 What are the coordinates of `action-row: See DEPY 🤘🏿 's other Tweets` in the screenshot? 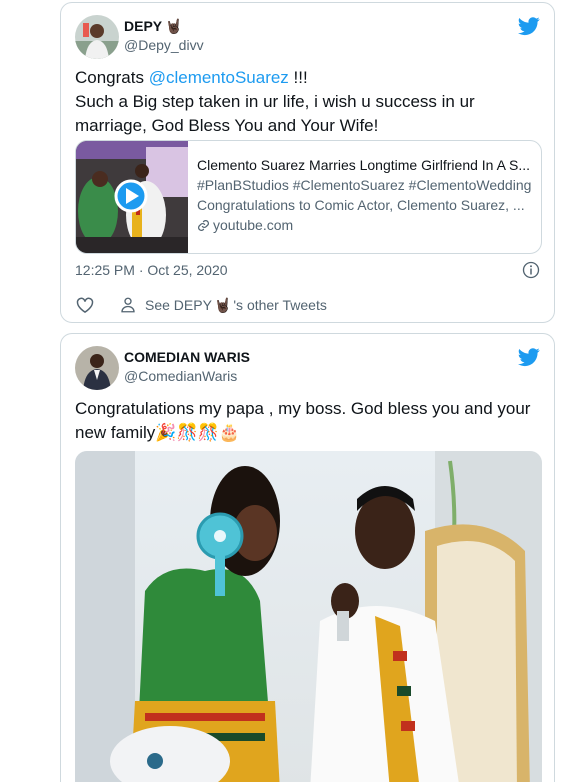 It's located at (201, 305).